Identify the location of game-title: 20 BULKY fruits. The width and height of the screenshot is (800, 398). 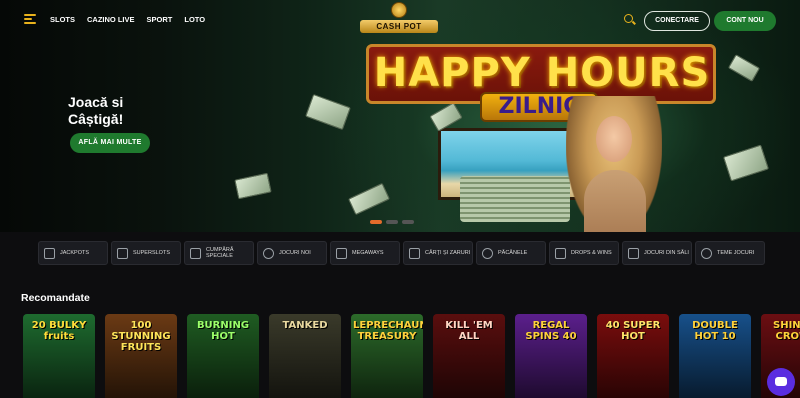
(59, 331).